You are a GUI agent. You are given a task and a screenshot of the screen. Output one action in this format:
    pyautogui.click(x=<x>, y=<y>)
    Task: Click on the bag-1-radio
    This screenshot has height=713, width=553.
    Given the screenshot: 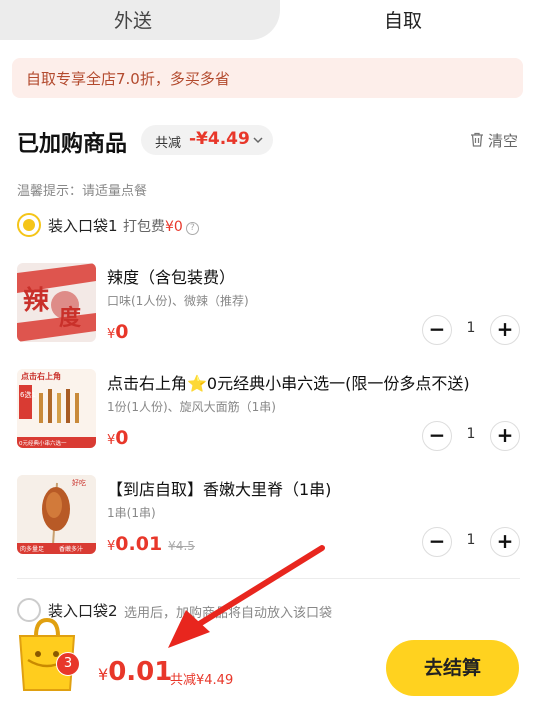 What is the action you would take?
    pyautogui.click(x=29, y=225)
    